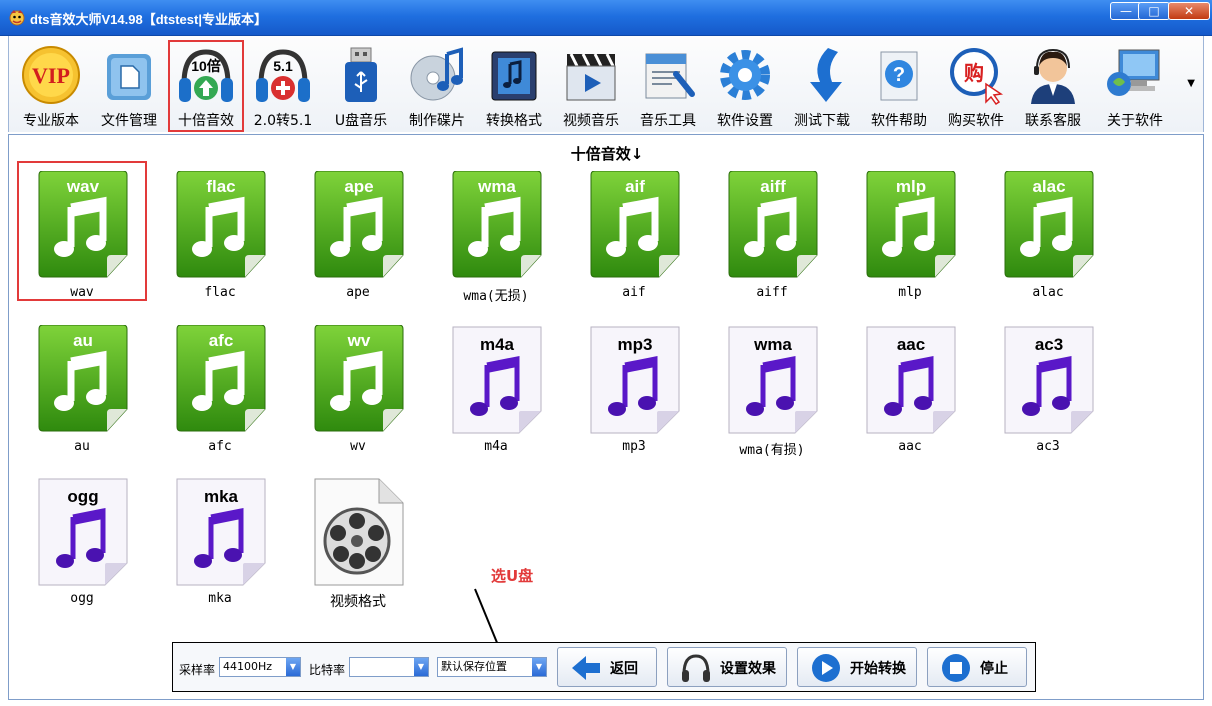 The image size is (1212, 706). I want to click on toolbar-item-buy-software: 购 购买软件, so click(976, 86).